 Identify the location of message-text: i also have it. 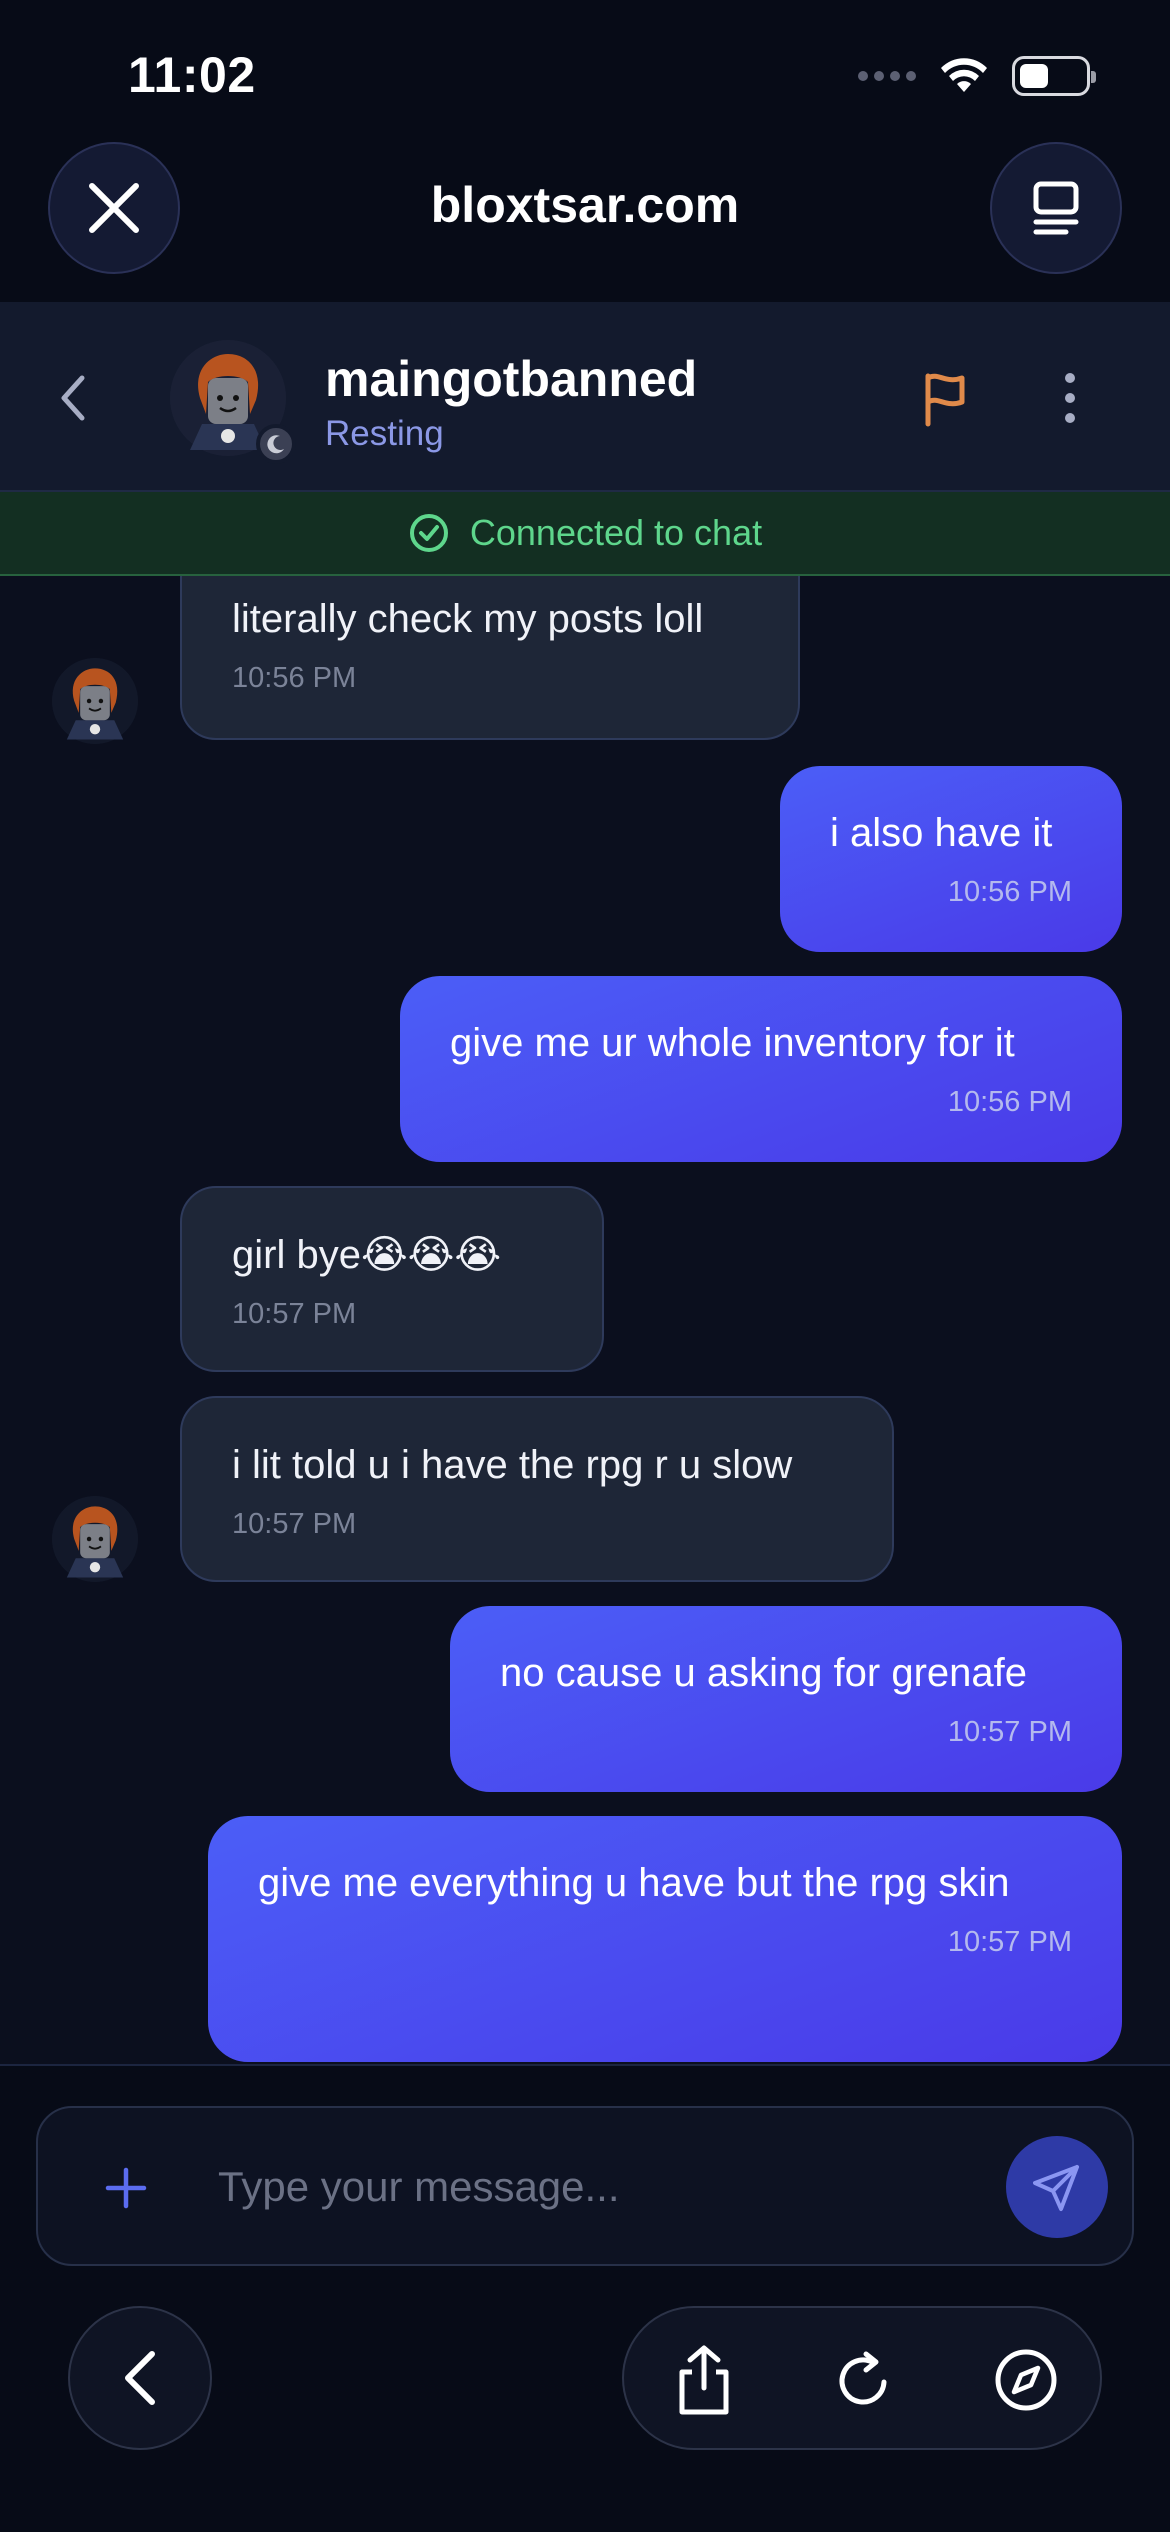
(941, 833).